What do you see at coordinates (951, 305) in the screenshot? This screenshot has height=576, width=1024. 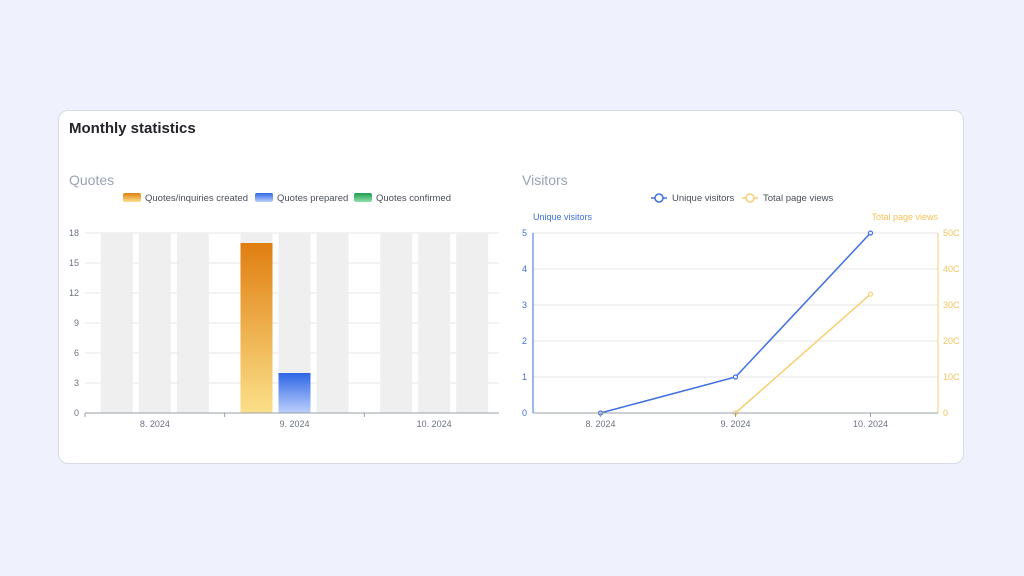 I see `visitors-right-tick-label: 30C` at bounding box center [951, 305].